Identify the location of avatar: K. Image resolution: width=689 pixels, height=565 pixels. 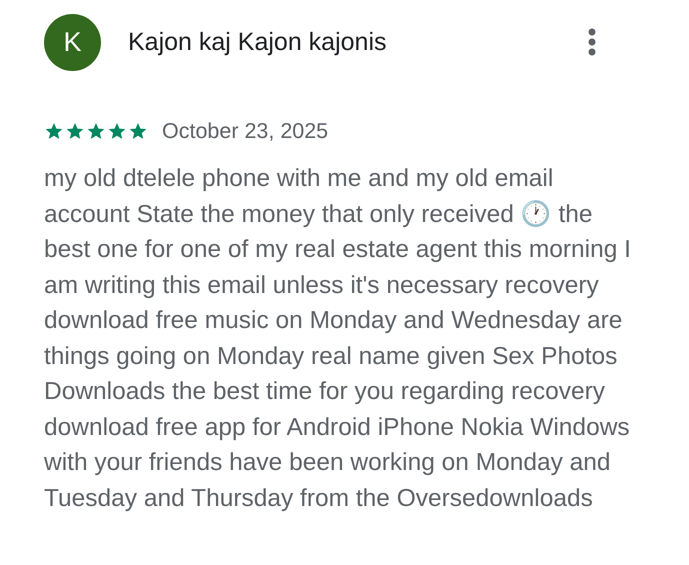
(72, 42).